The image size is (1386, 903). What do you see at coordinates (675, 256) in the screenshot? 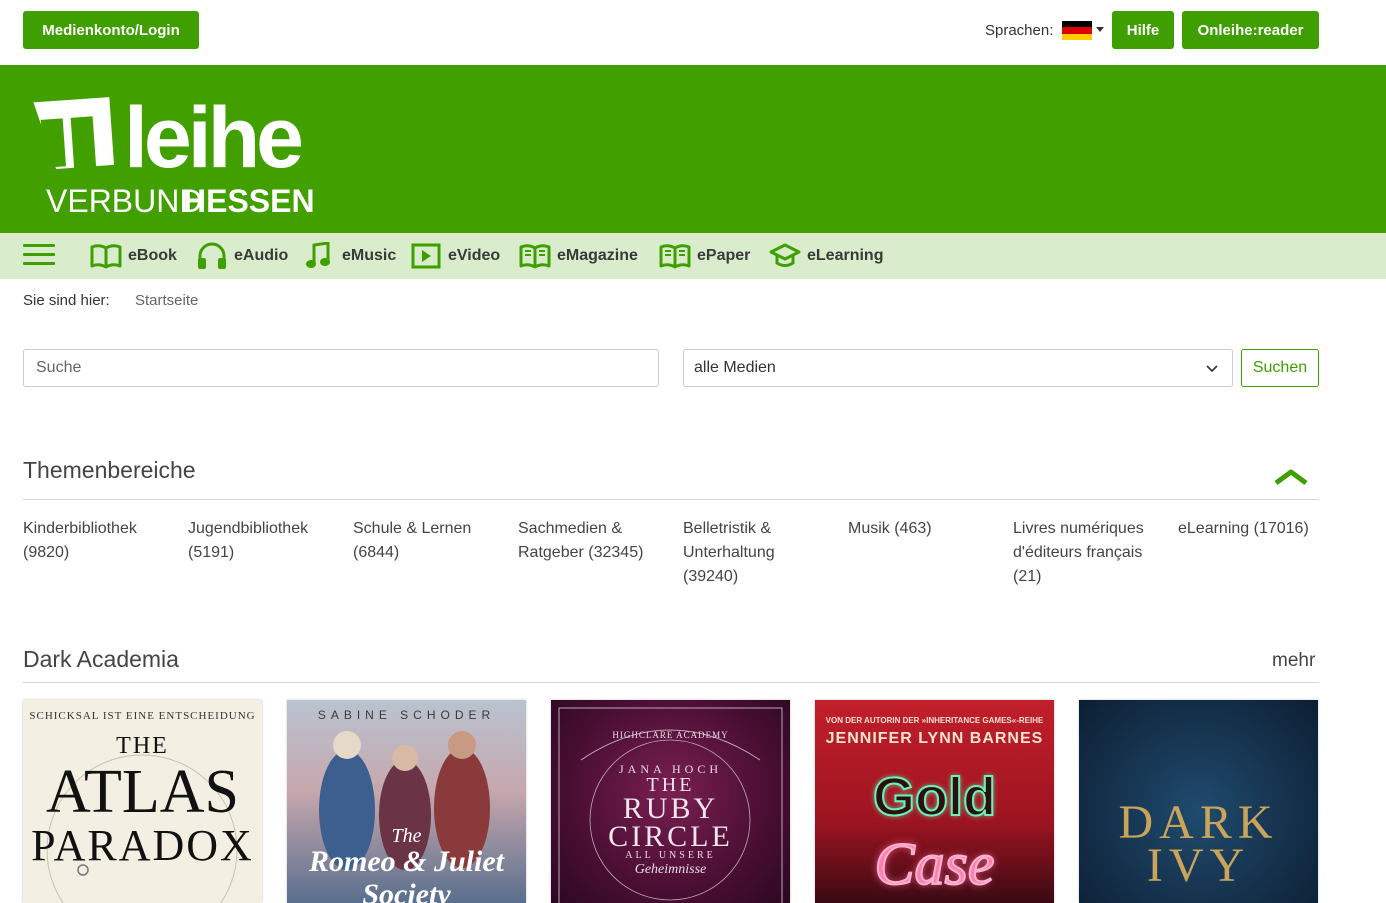
I see `paper-icon` at bounding box center [675, 256].